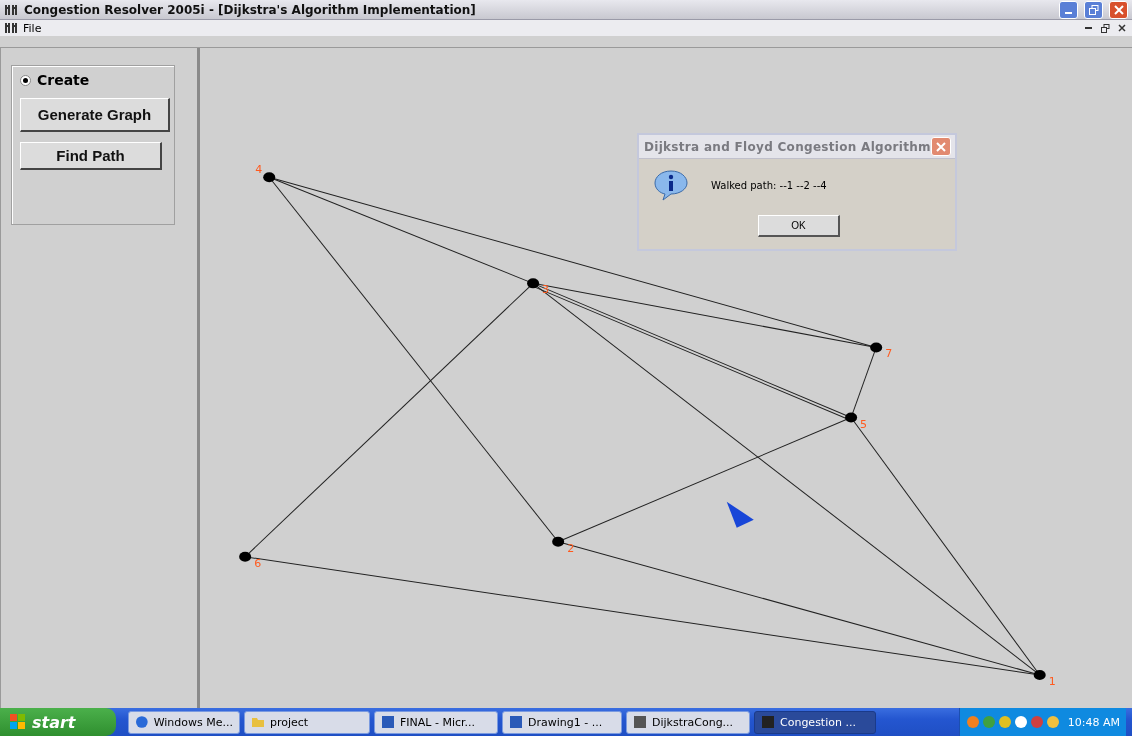 The height and width of the screenshot is (736, 1132). I want to click on menu-item: File, so click(32, 28).